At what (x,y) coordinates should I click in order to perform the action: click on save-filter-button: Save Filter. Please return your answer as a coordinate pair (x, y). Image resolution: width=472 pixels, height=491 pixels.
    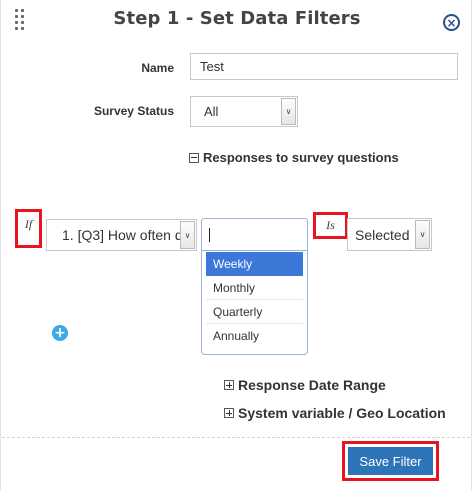
    Looking at the image, I should click on (390, 461).